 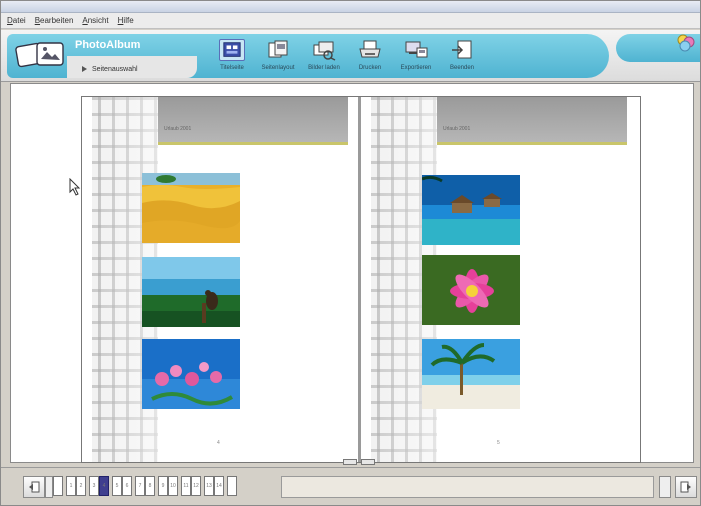 I want to click on page-thumb: 10, so click(x=173, y=486).